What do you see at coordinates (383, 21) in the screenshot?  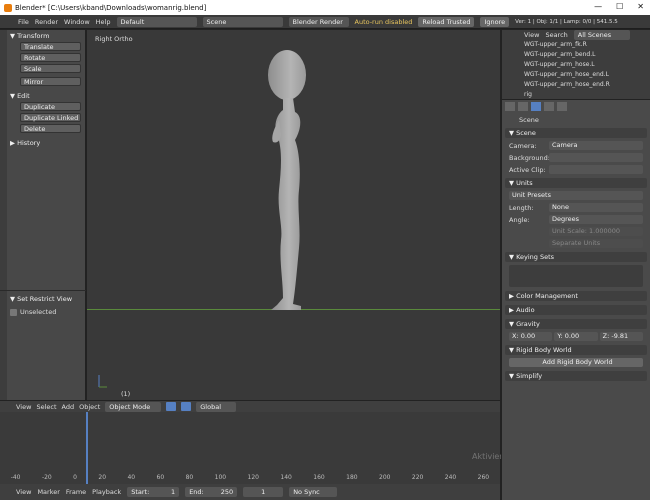 I see `autorun-warning: Auto-run disabled` at bounding box center [383, 21].